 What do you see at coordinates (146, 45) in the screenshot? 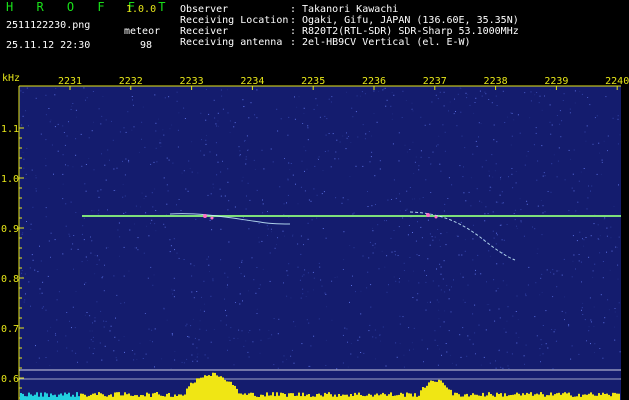
I see `meteor-count: 98` at bounding box center [146, 45].